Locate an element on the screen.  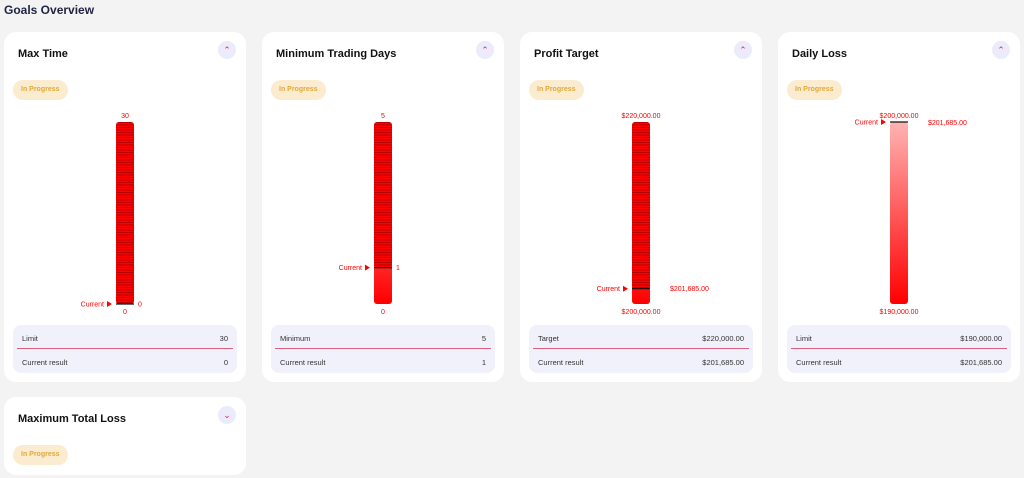
info-value: $190,000.00 is located at coordinates (981, 338).